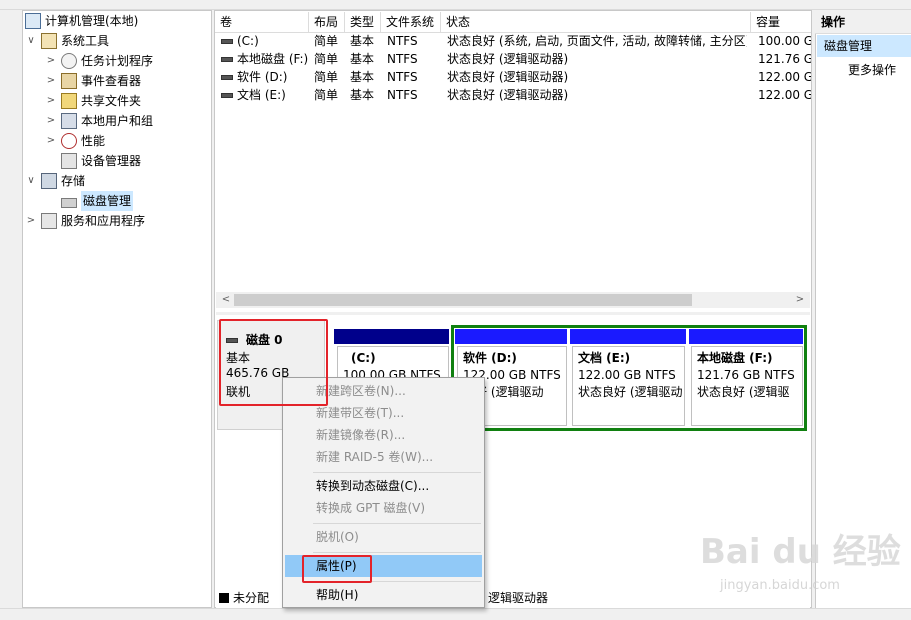  I want to click on volume-row: 文档 (E:) 简单 基本 NTFS 状态良好 (逻辑驱动器) 122.00 G, so click(513, 95).